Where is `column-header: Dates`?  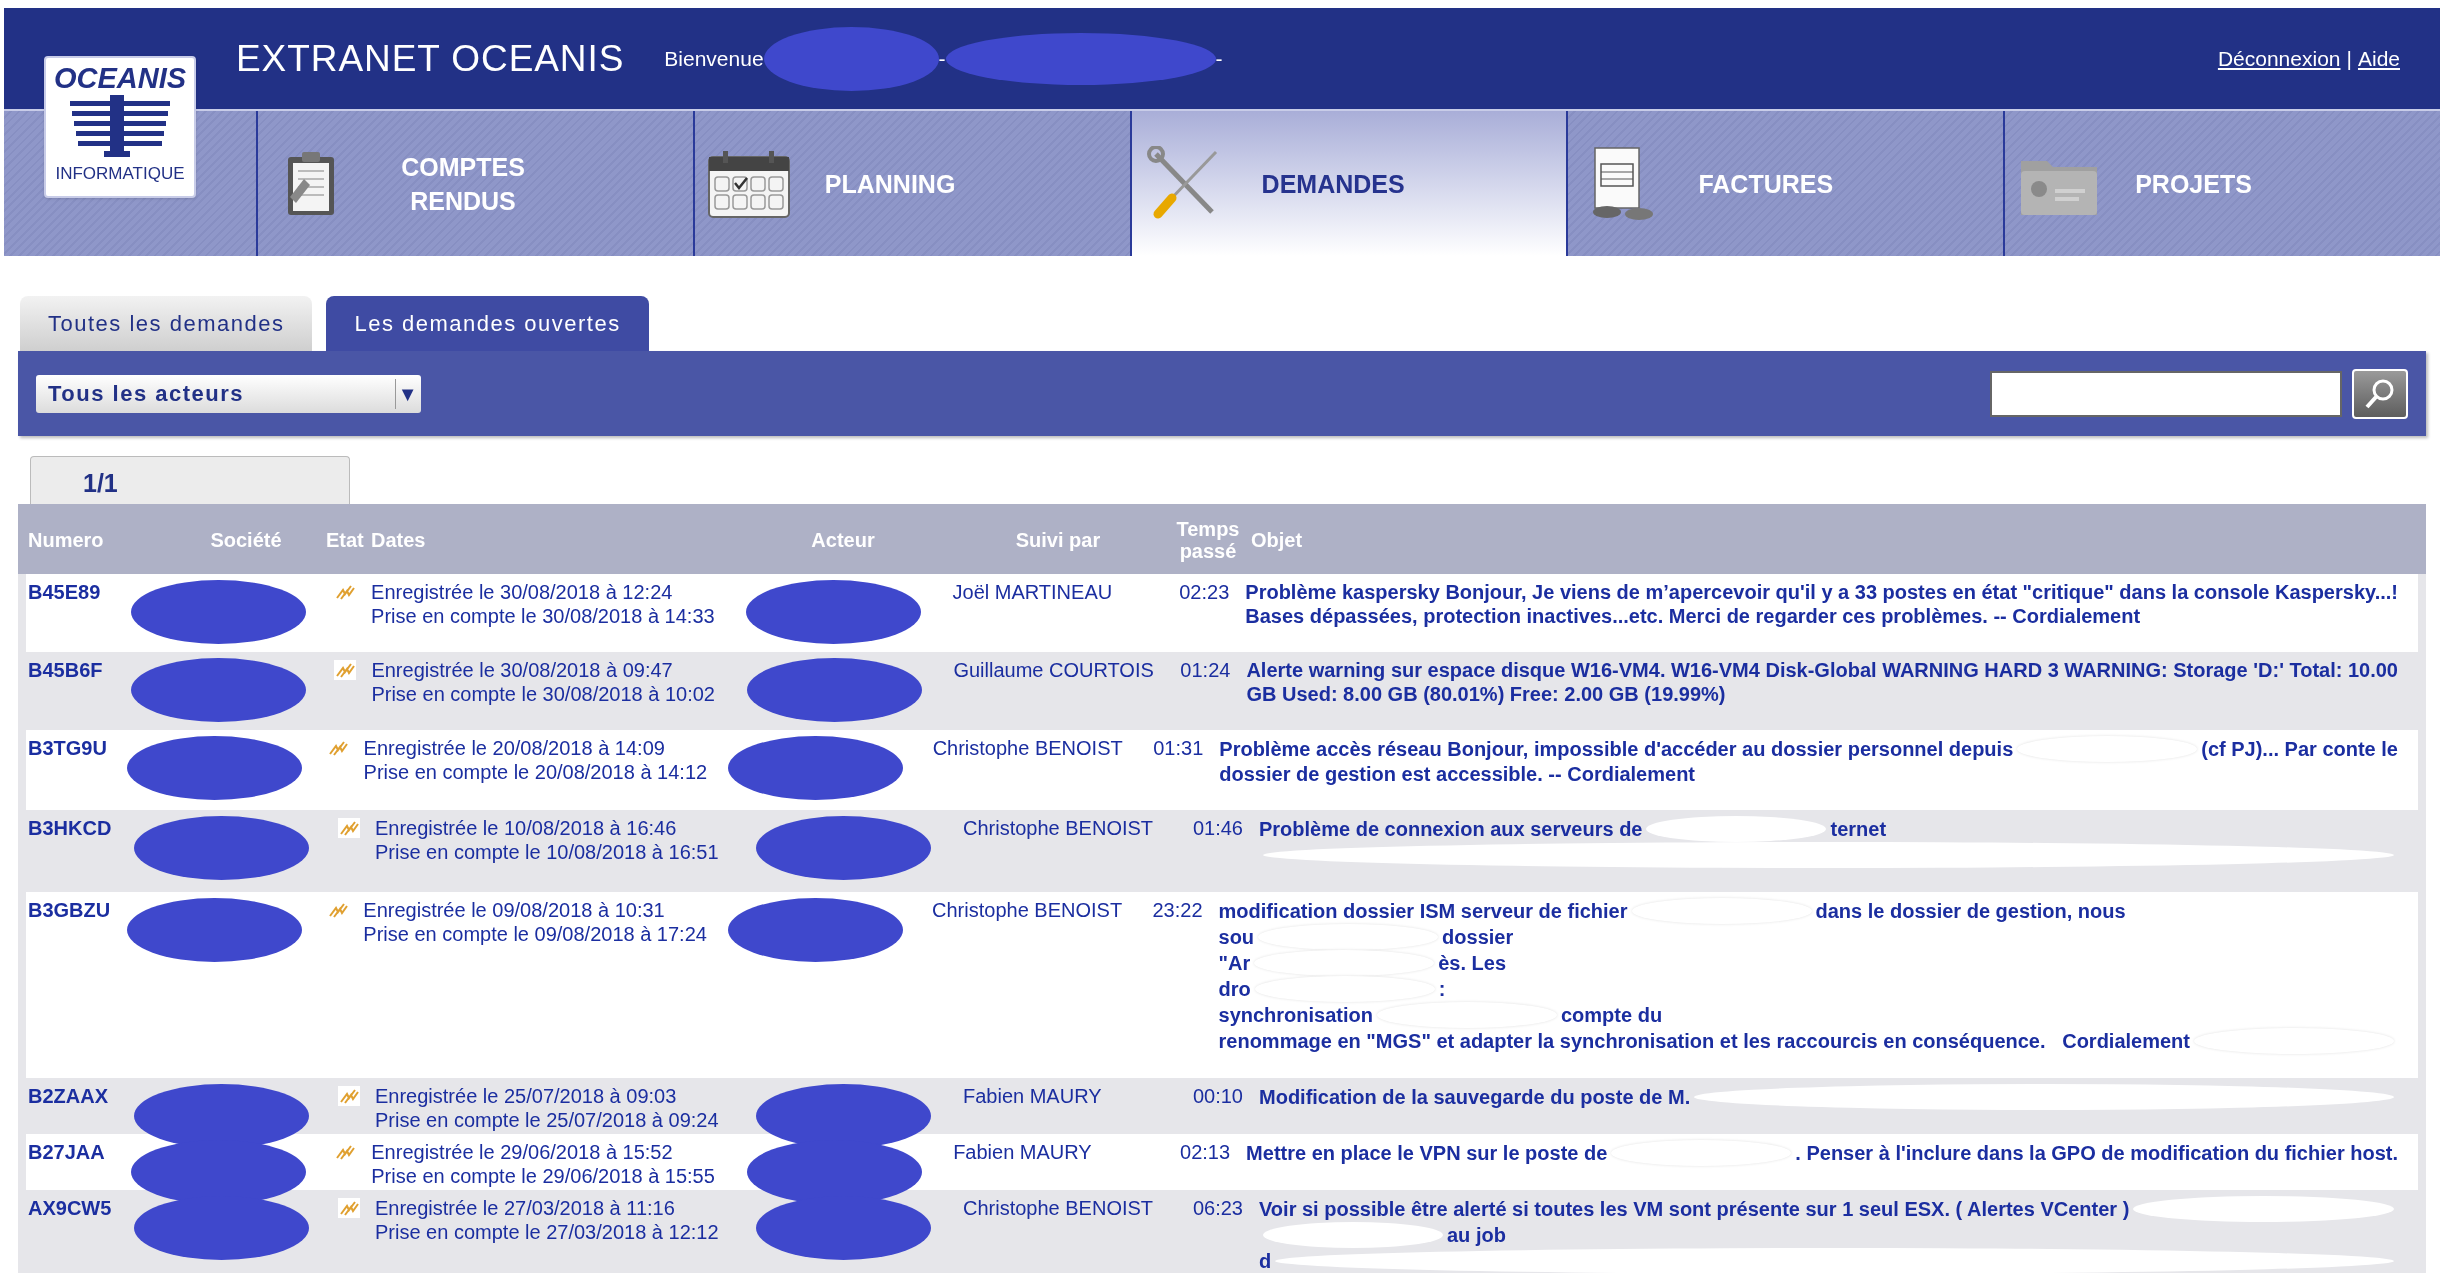 column-header: Dates is located at coordinates (399, 540).